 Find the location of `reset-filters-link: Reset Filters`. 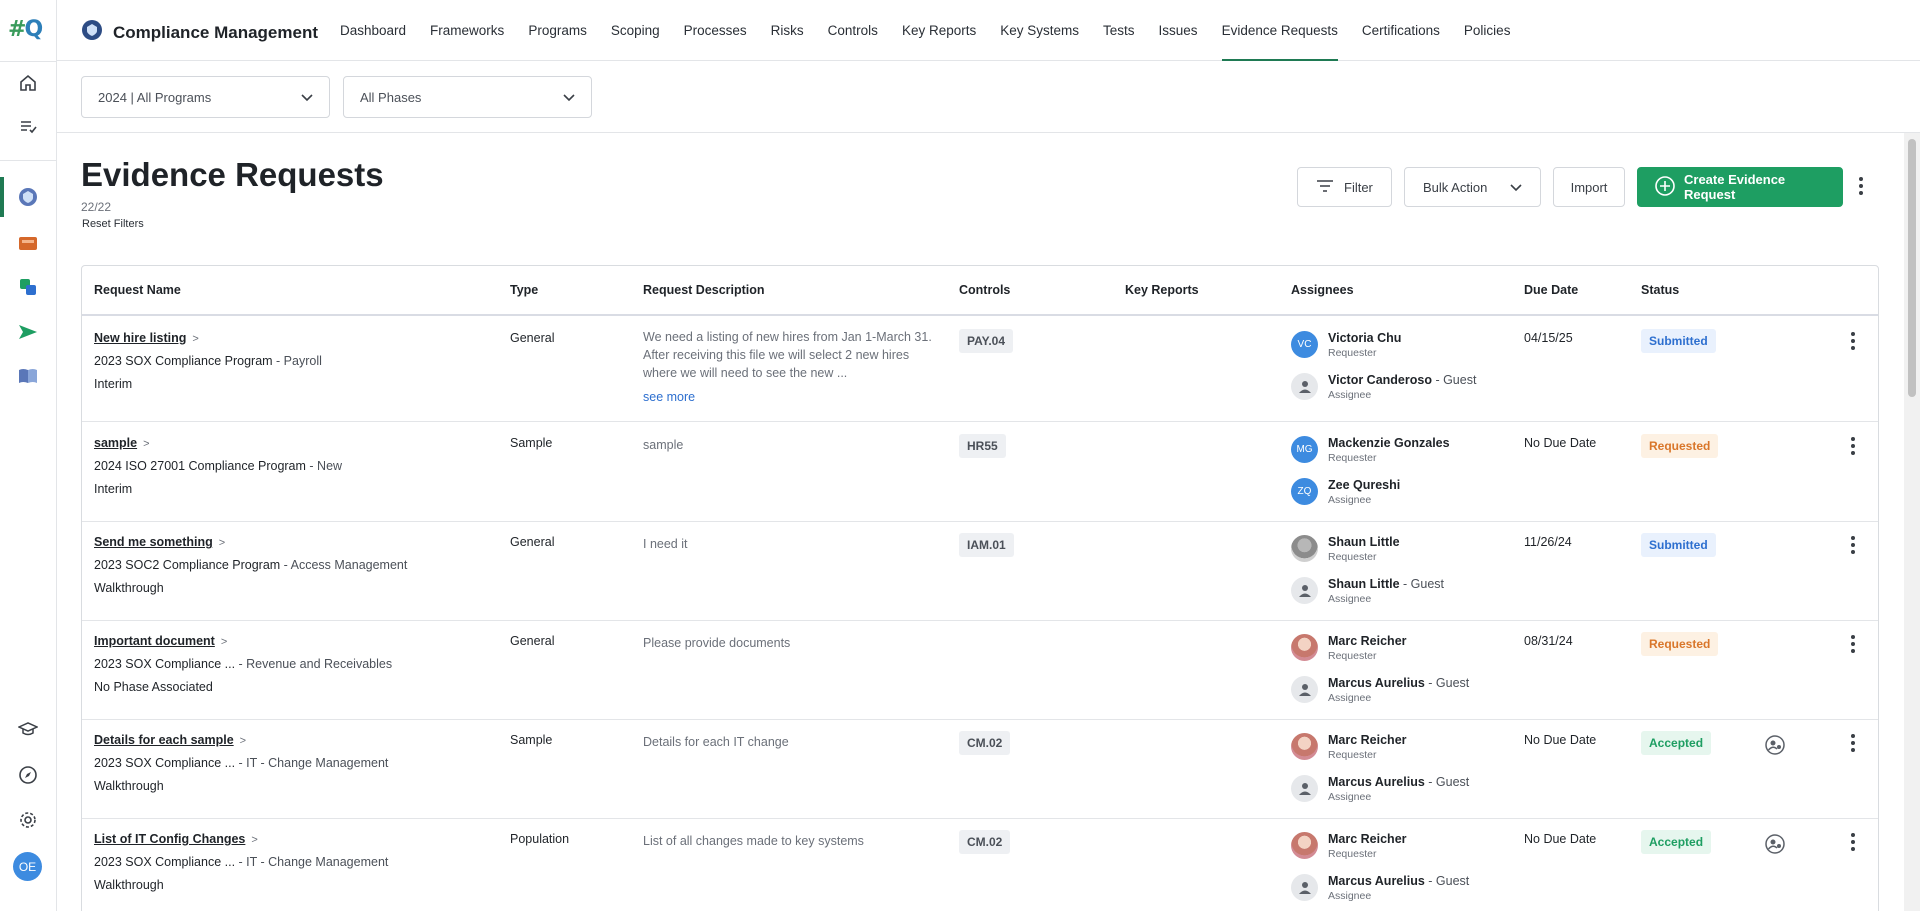

reset-filters-link: Reset Filters is located at coordinates (113, 224).